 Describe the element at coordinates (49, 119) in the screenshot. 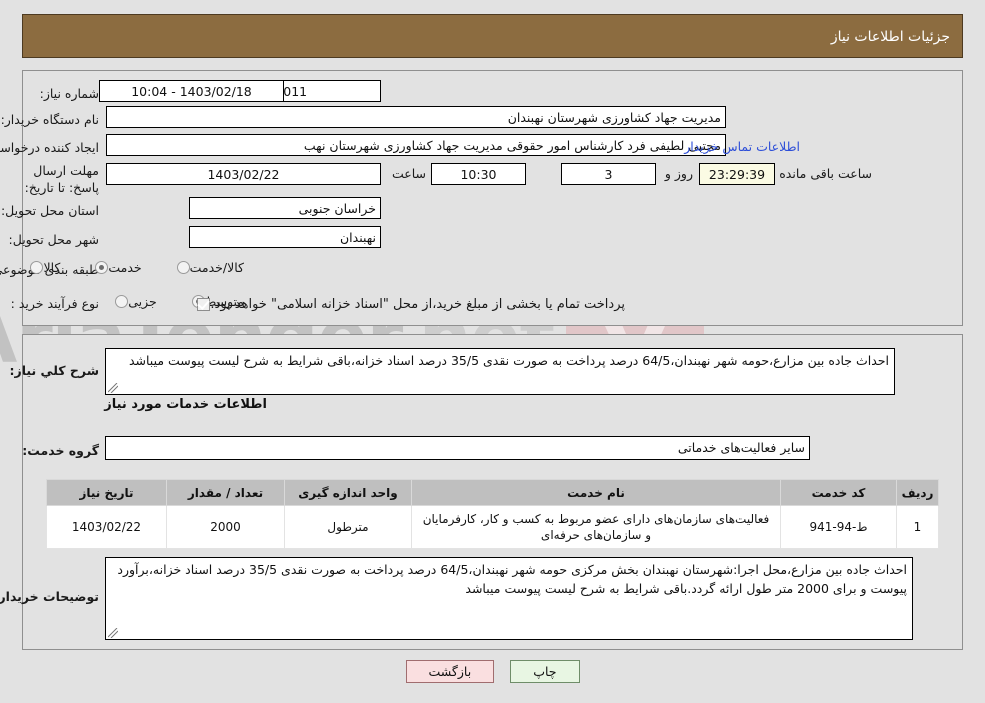

I see `buyer-org-label: نام دستگاه خریدار:` at that location.